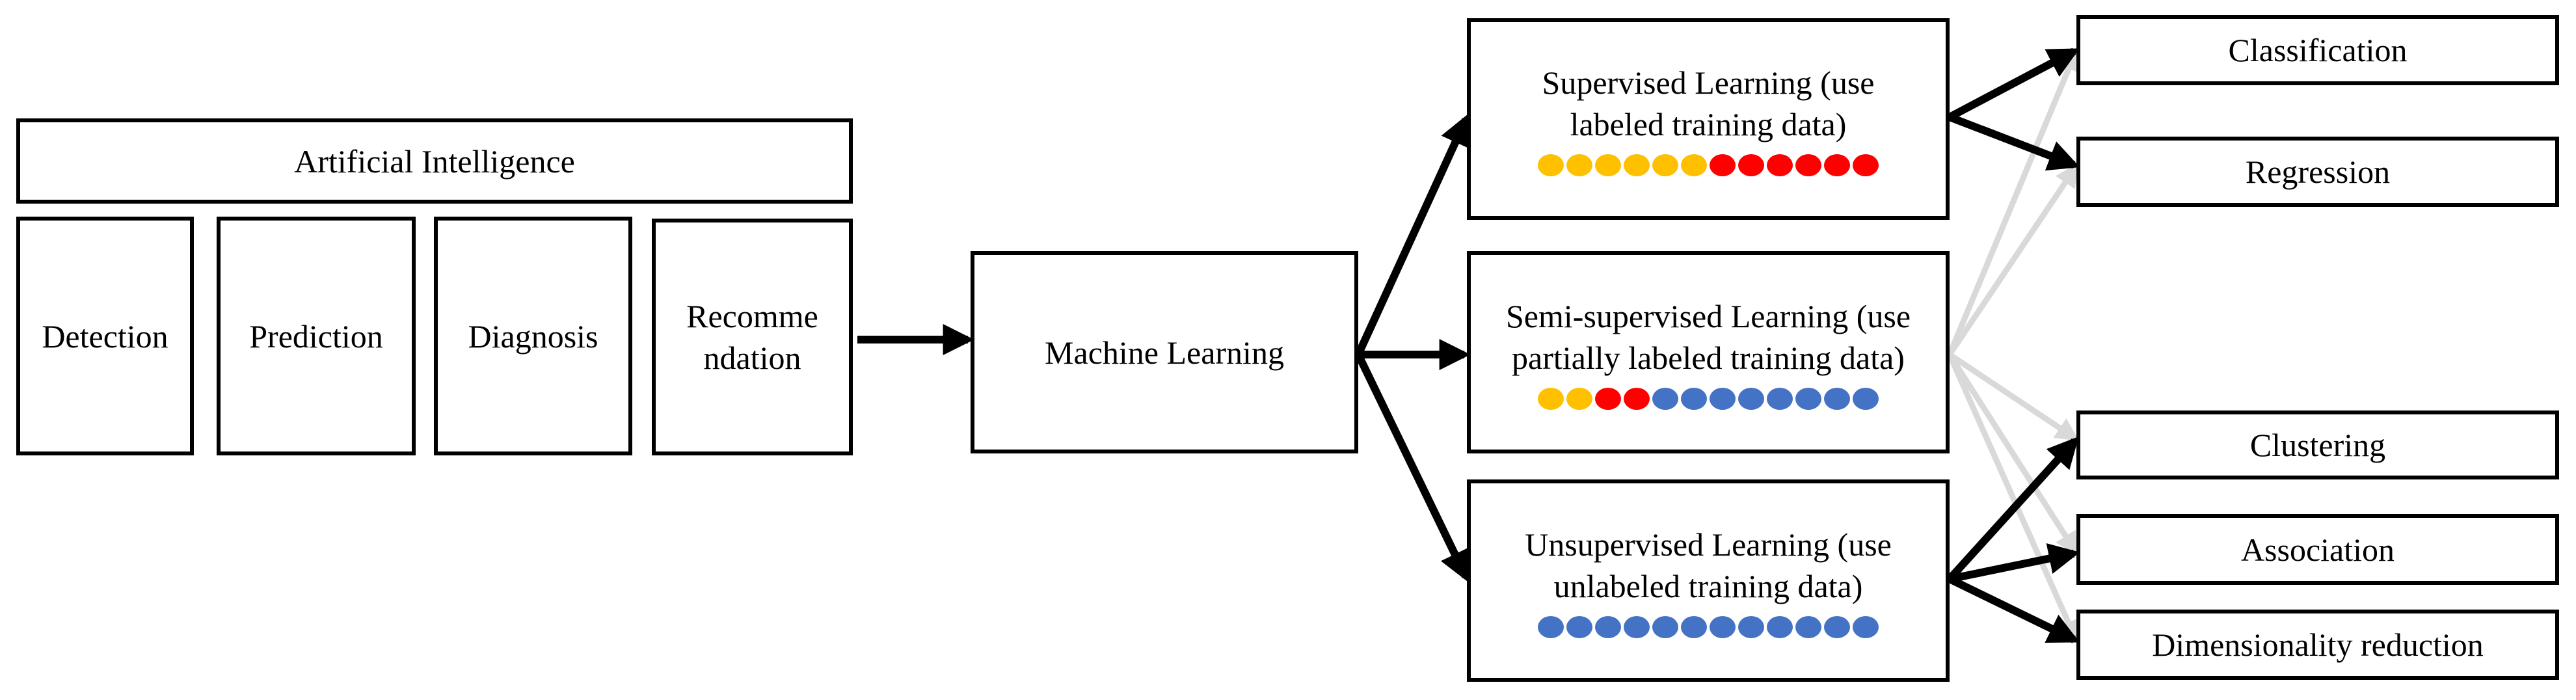 This screenshot has height=700, width=2576. Describe the element at coordinates (1411, 468) in the screenshot. I see `arrow-ml-to-unsupervised` at that location.